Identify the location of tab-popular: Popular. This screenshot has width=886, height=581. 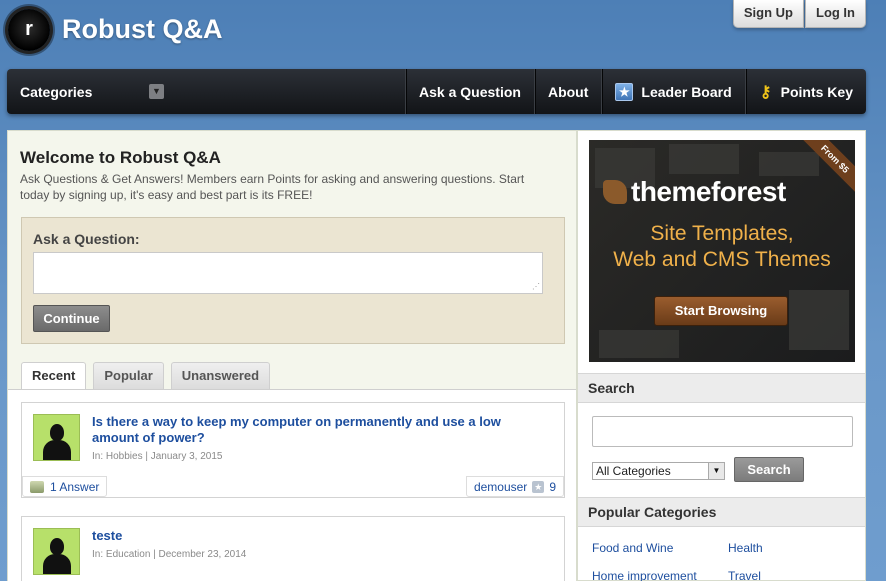
(128, 375).